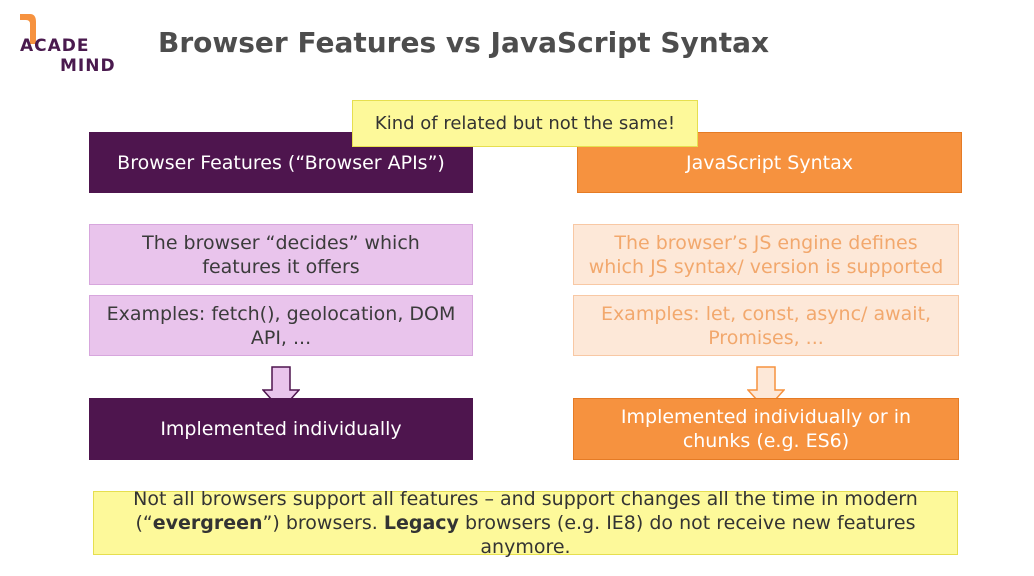 Image resolution: width=1034 pixels, height=576 pixels. Describe the element at coordinates (281, 429) in the screenshot. I see `left-result: Implemented individually` at that location.